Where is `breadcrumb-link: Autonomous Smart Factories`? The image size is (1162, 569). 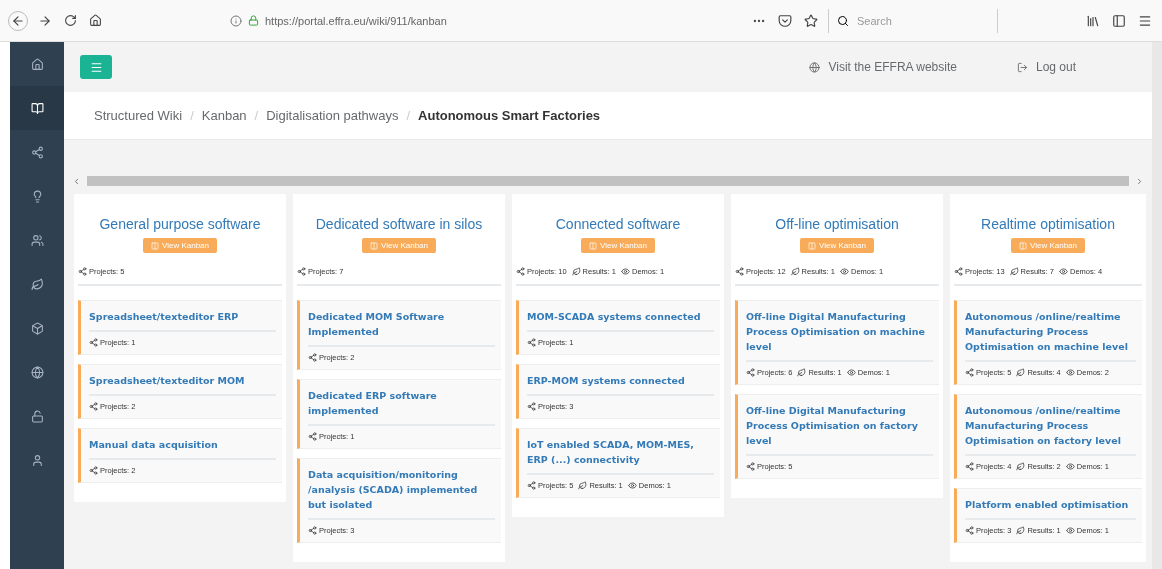
breadcrumb-link: Autonomous Smart Factories is located at coordinates (509, 115).